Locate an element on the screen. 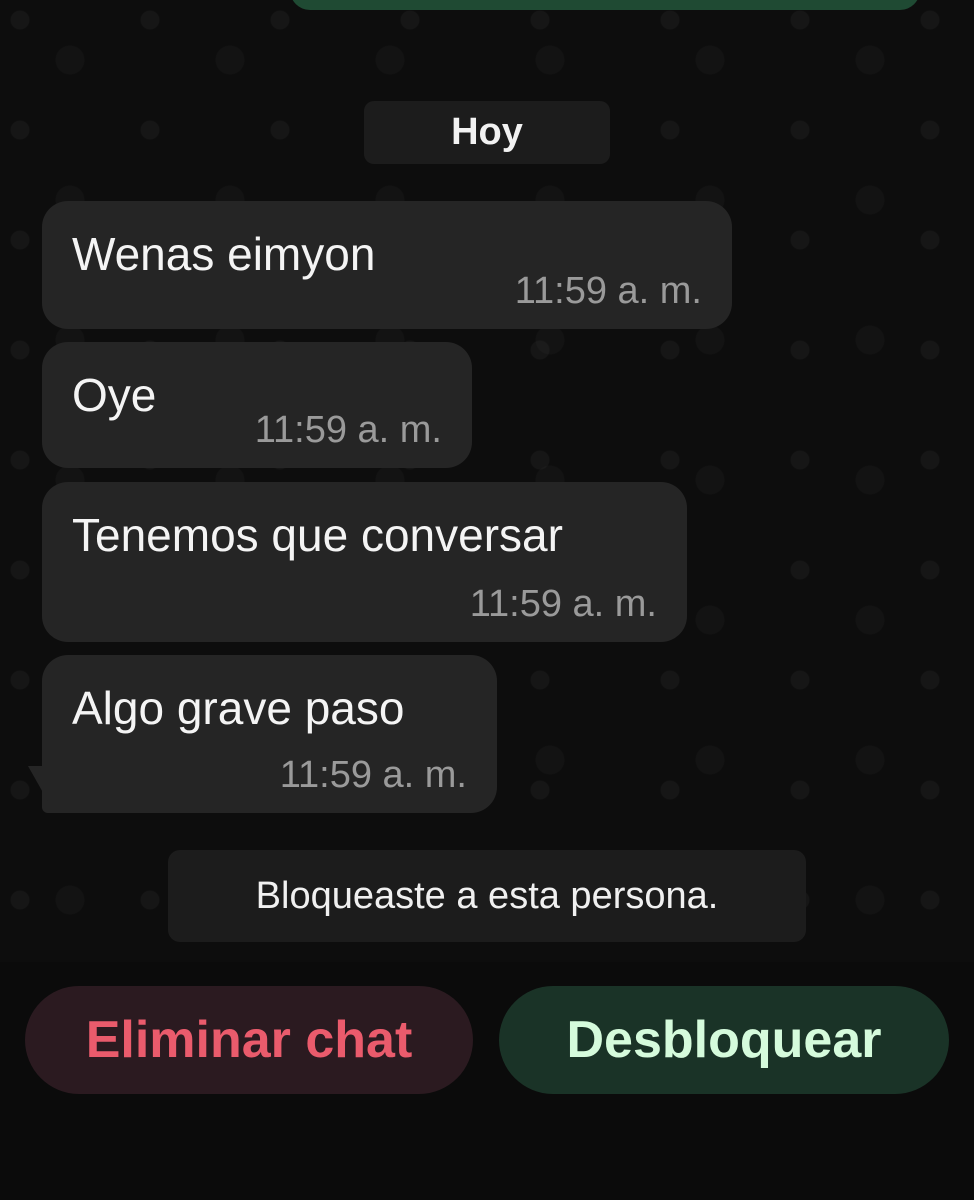 The height and width of the screenshot is (1200, 974). date-label: Hoy is located at coordinates (487, 132).